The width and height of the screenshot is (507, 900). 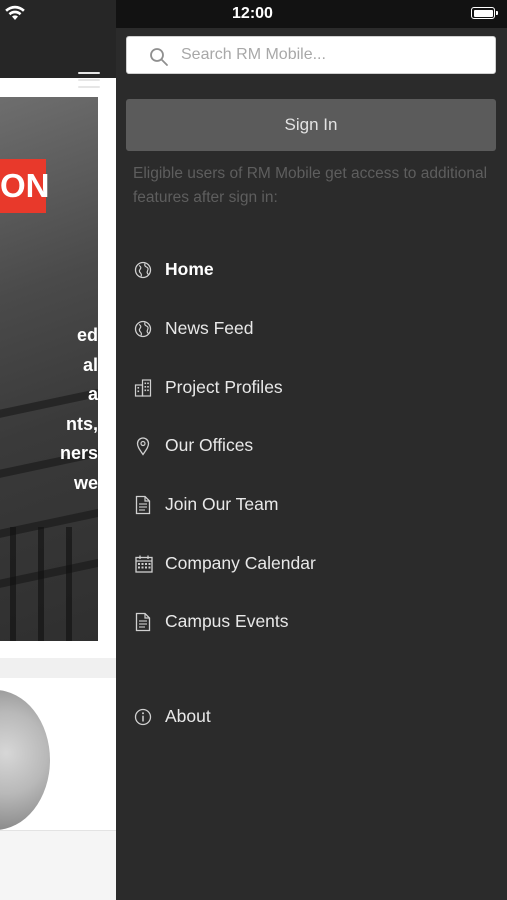 What do you see at coordinates (90, 364) in the screenshot?
I see `hero-text-line: al` at bounding box center [90, 364].